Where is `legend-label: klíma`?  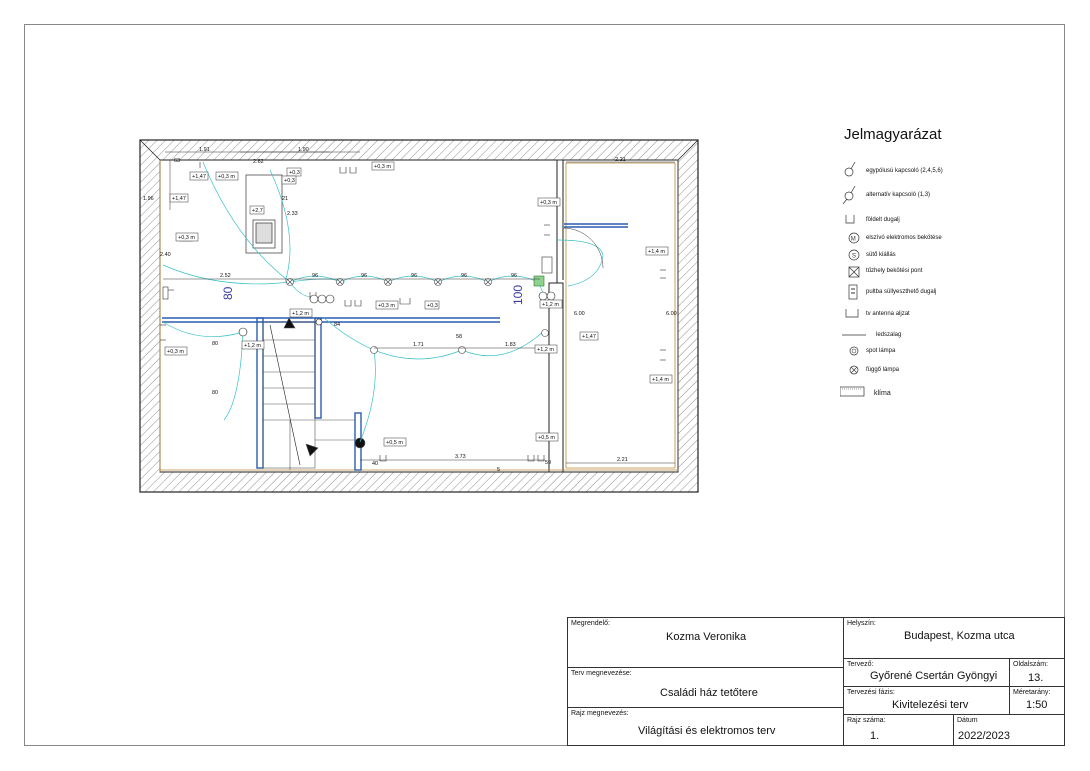 legend-label: klíma is located at coordinates (882, 393).